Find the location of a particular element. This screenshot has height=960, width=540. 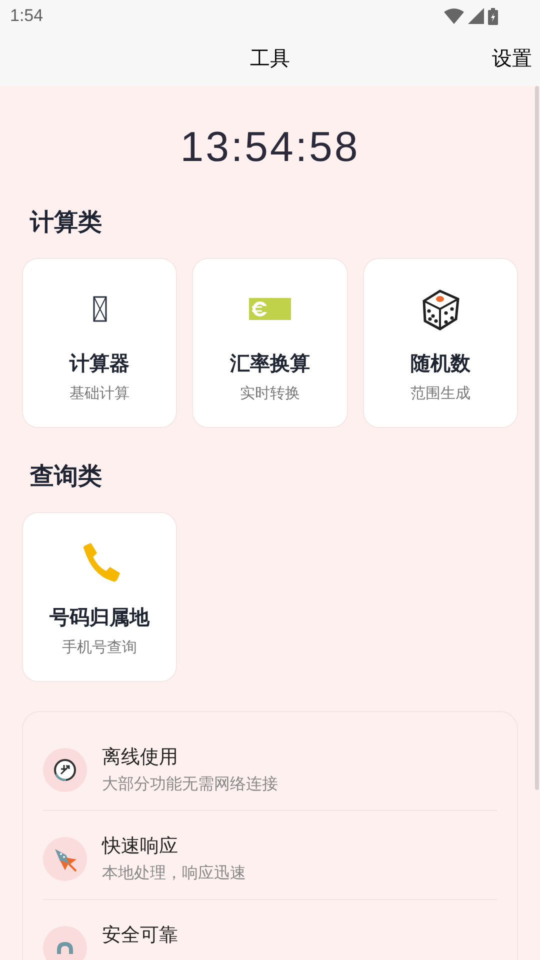

wifi-icon is located at coordinates (454, 16).